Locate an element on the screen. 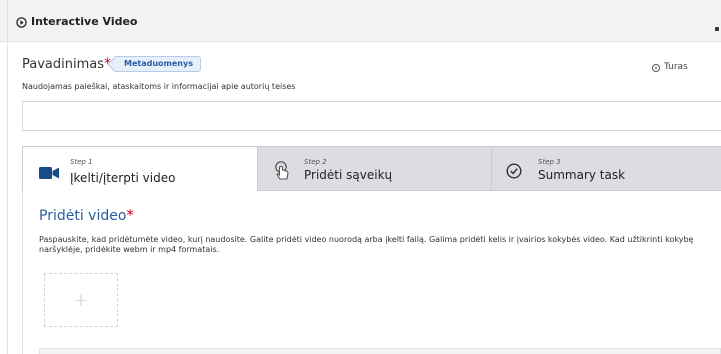 Image resolution: width=721 pixels, height=354 pixels. tab-step-number: Step 1 is located at coordinates (81, 162).